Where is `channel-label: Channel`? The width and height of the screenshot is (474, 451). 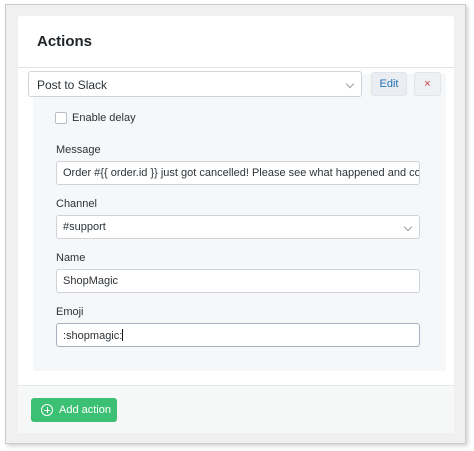
channel-label: Channel is located at coordinates (76, 204).